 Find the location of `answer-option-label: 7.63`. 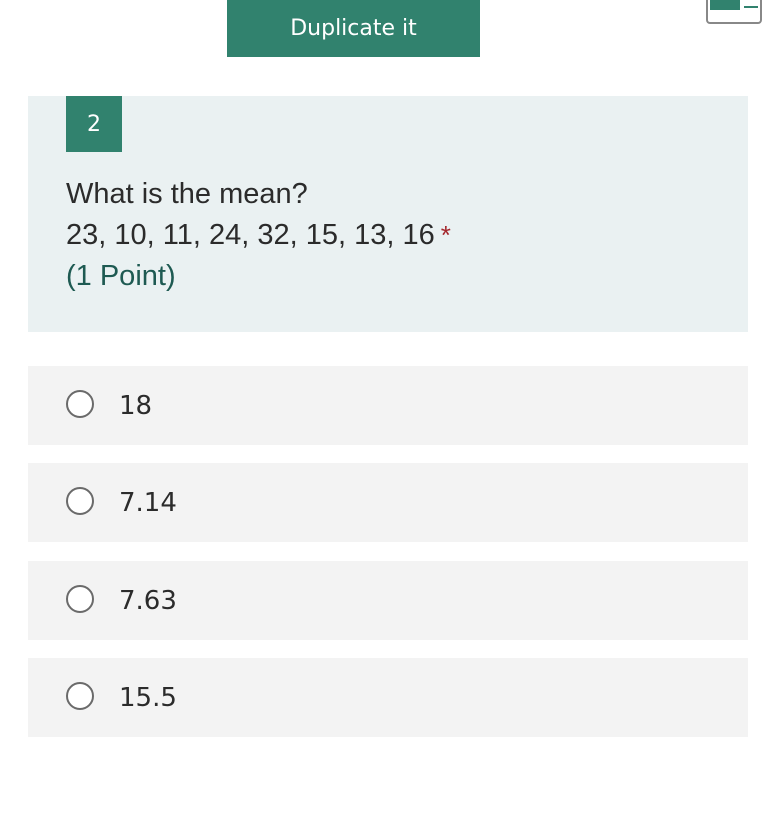

answer-option-label: 7.63 is located at coordinates (148, 600).